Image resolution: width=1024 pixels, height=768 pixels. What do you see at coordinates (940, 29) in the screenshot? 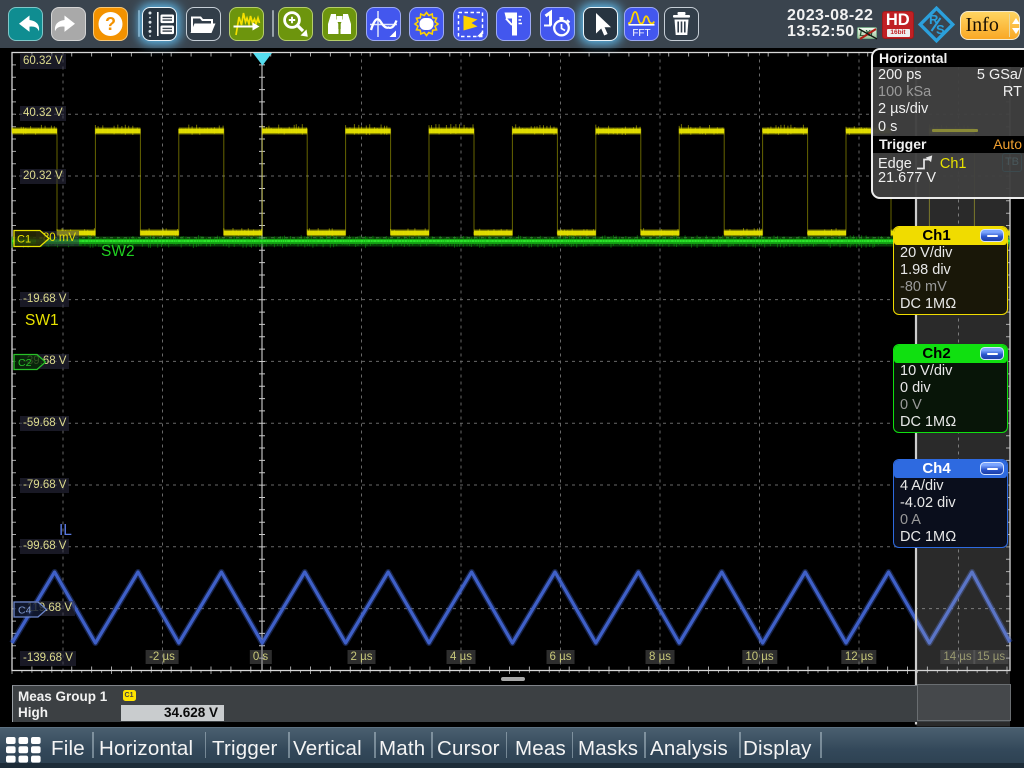
I see `svg-text: S` at bounding box center [940, 29].